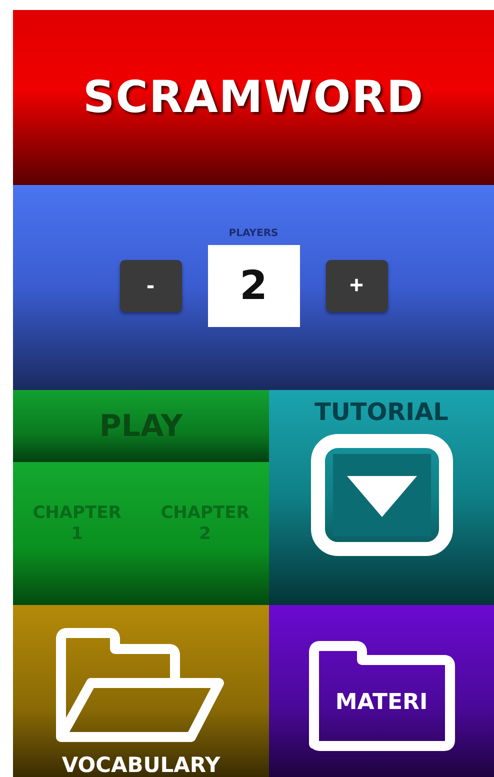 Image resolution: width=494 pixels, height=777 pixels. Describe the element at coordinates (357, 286) in the screenshot. I see `increment-button: +` at that location.